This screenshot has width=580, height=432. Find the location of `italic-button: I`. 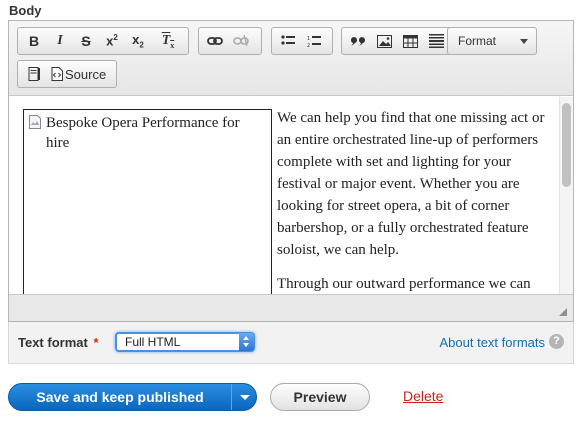

italic-button: I is located at coordinates (60, 41).